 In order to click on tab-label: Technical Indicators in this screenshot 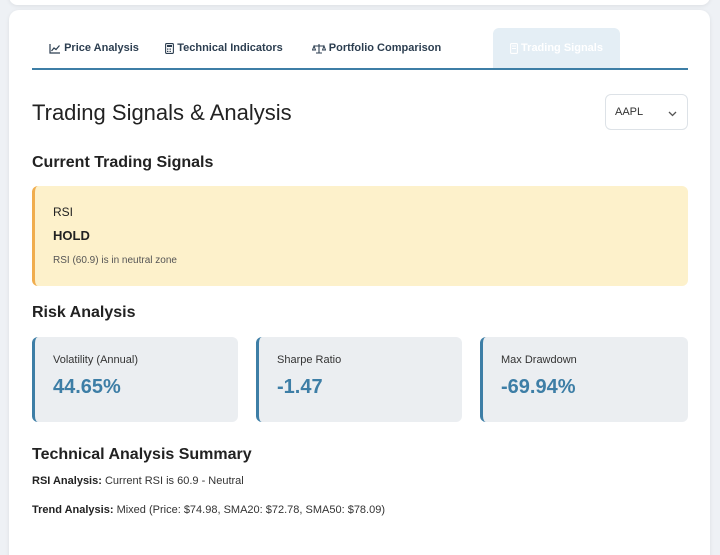, I will do `click(230, 48)`.